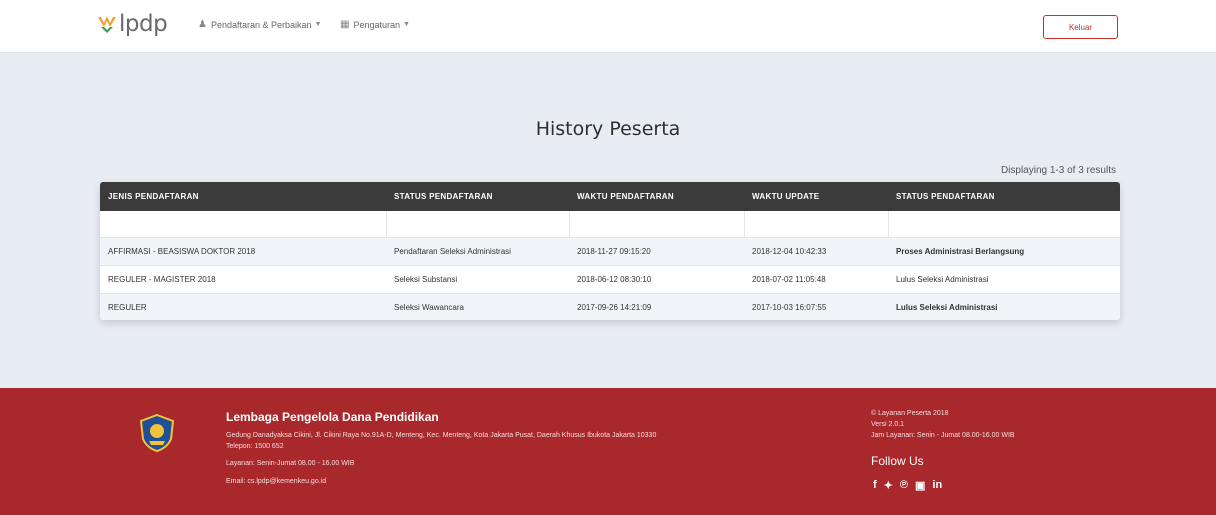  I want to click on instagram-icon: ▣, so click(920, 485).